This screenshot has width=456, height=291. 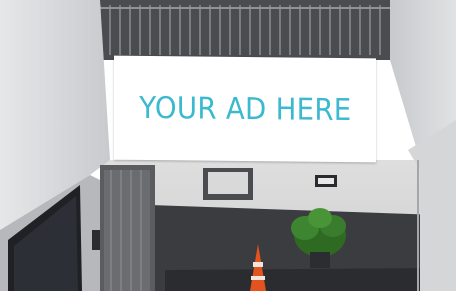 I want to click on ad-text: YOUR AD HERE, so click(x=245, y=109).